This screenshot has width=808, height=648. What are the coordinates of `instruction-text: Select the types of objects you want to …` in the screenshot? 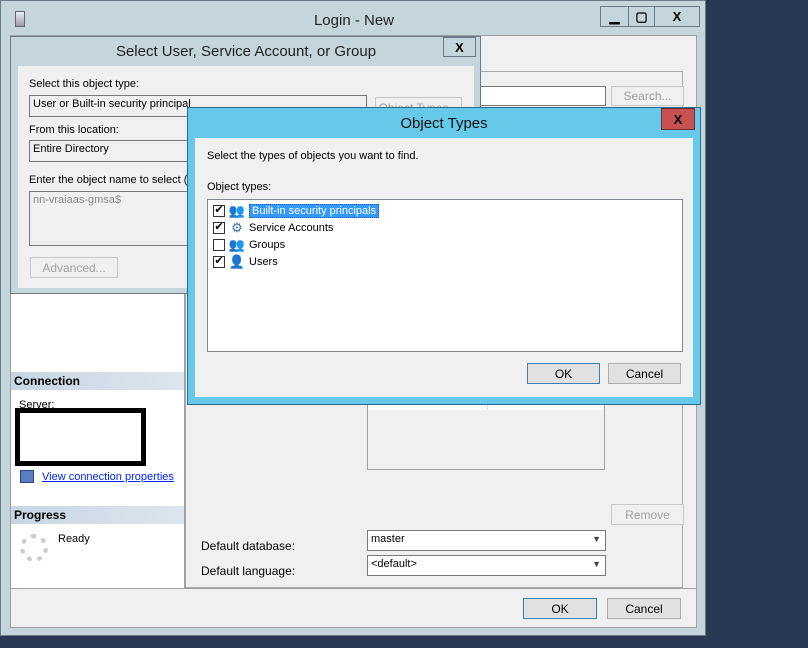 It's located at (313, 156).